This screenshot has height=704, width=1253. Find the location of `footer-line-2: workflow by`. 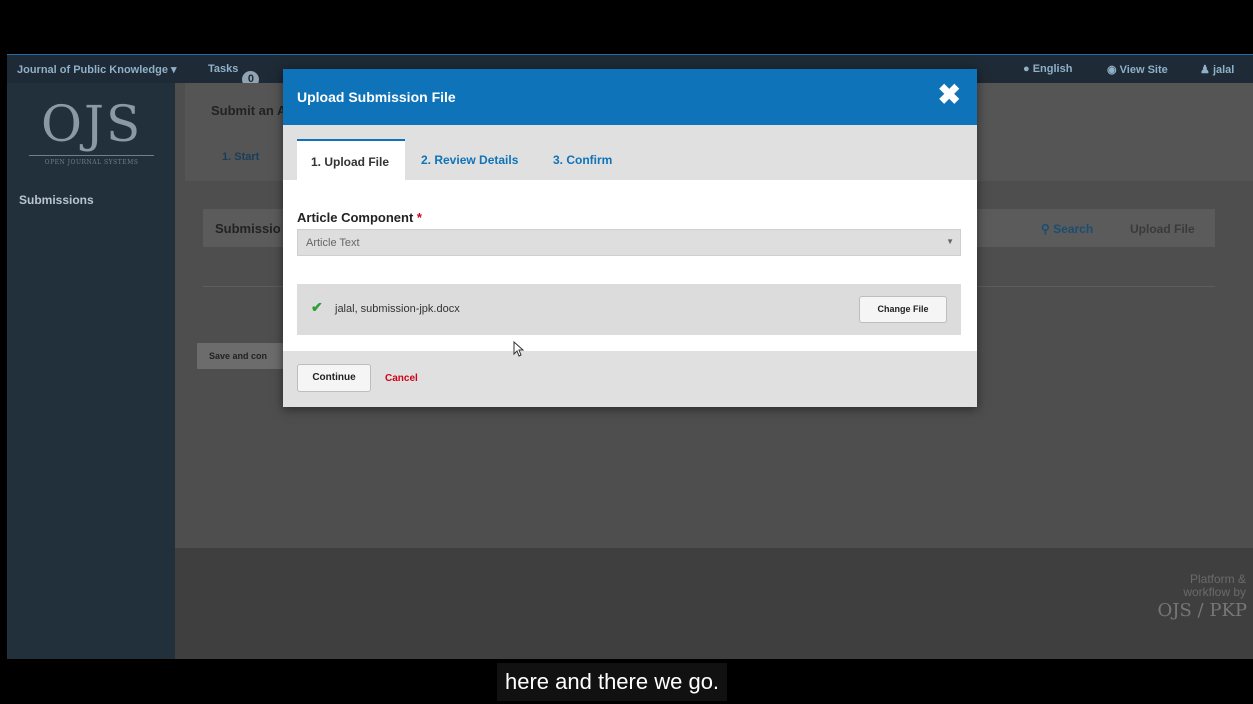

footer-line-2: workflow by is located at coordinates (1214, 592).